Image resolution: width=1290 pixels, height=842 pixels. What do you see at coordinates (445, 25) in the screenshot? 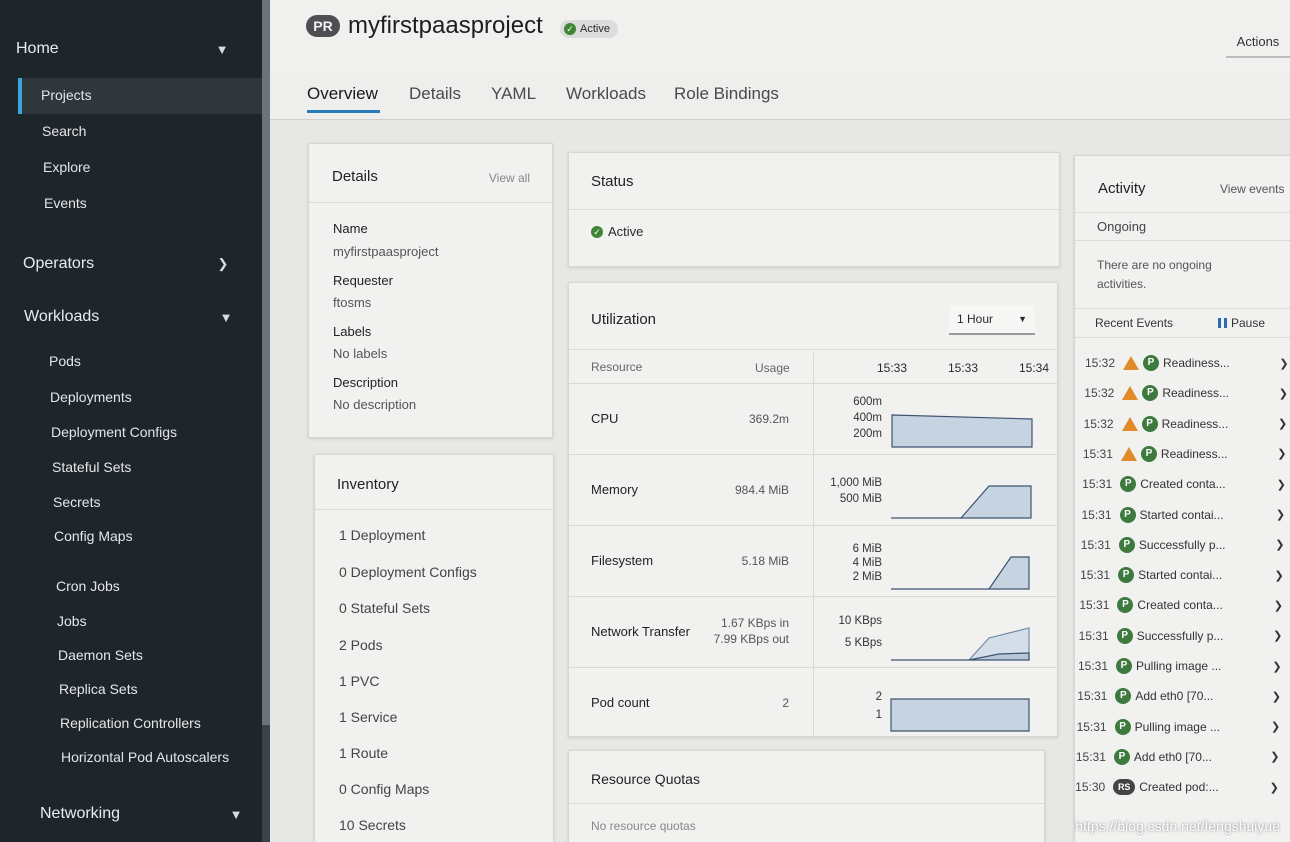
I see `page-title: myfirstpaasproject` at bounding box center [445, 25].